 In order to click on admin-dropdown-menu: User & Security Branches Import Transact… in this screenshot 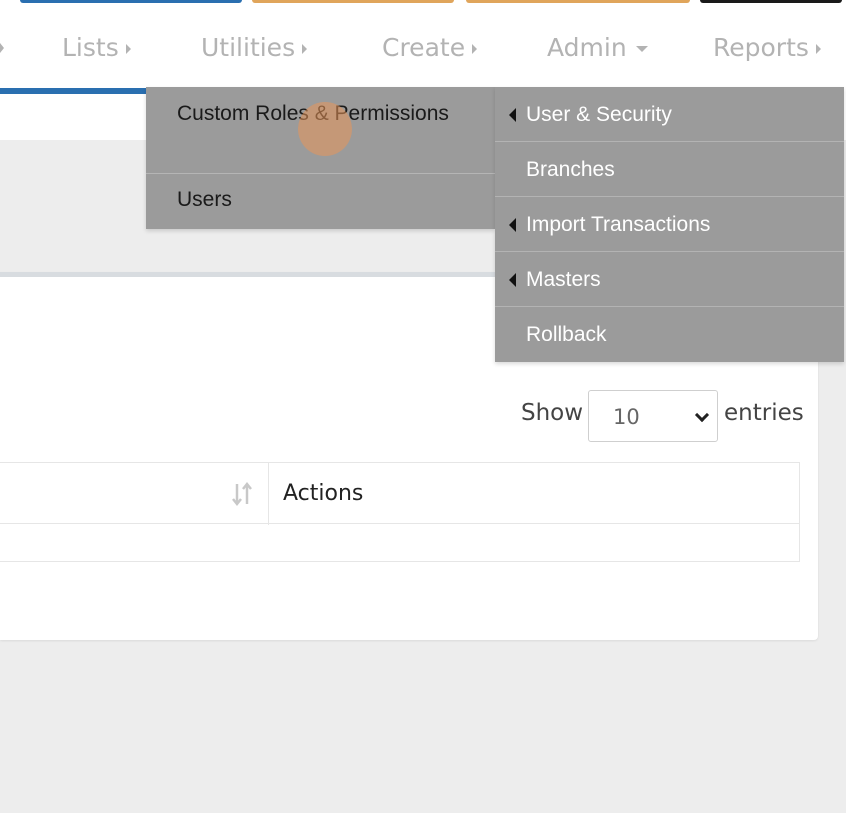, I will do `click(669, 224)`.